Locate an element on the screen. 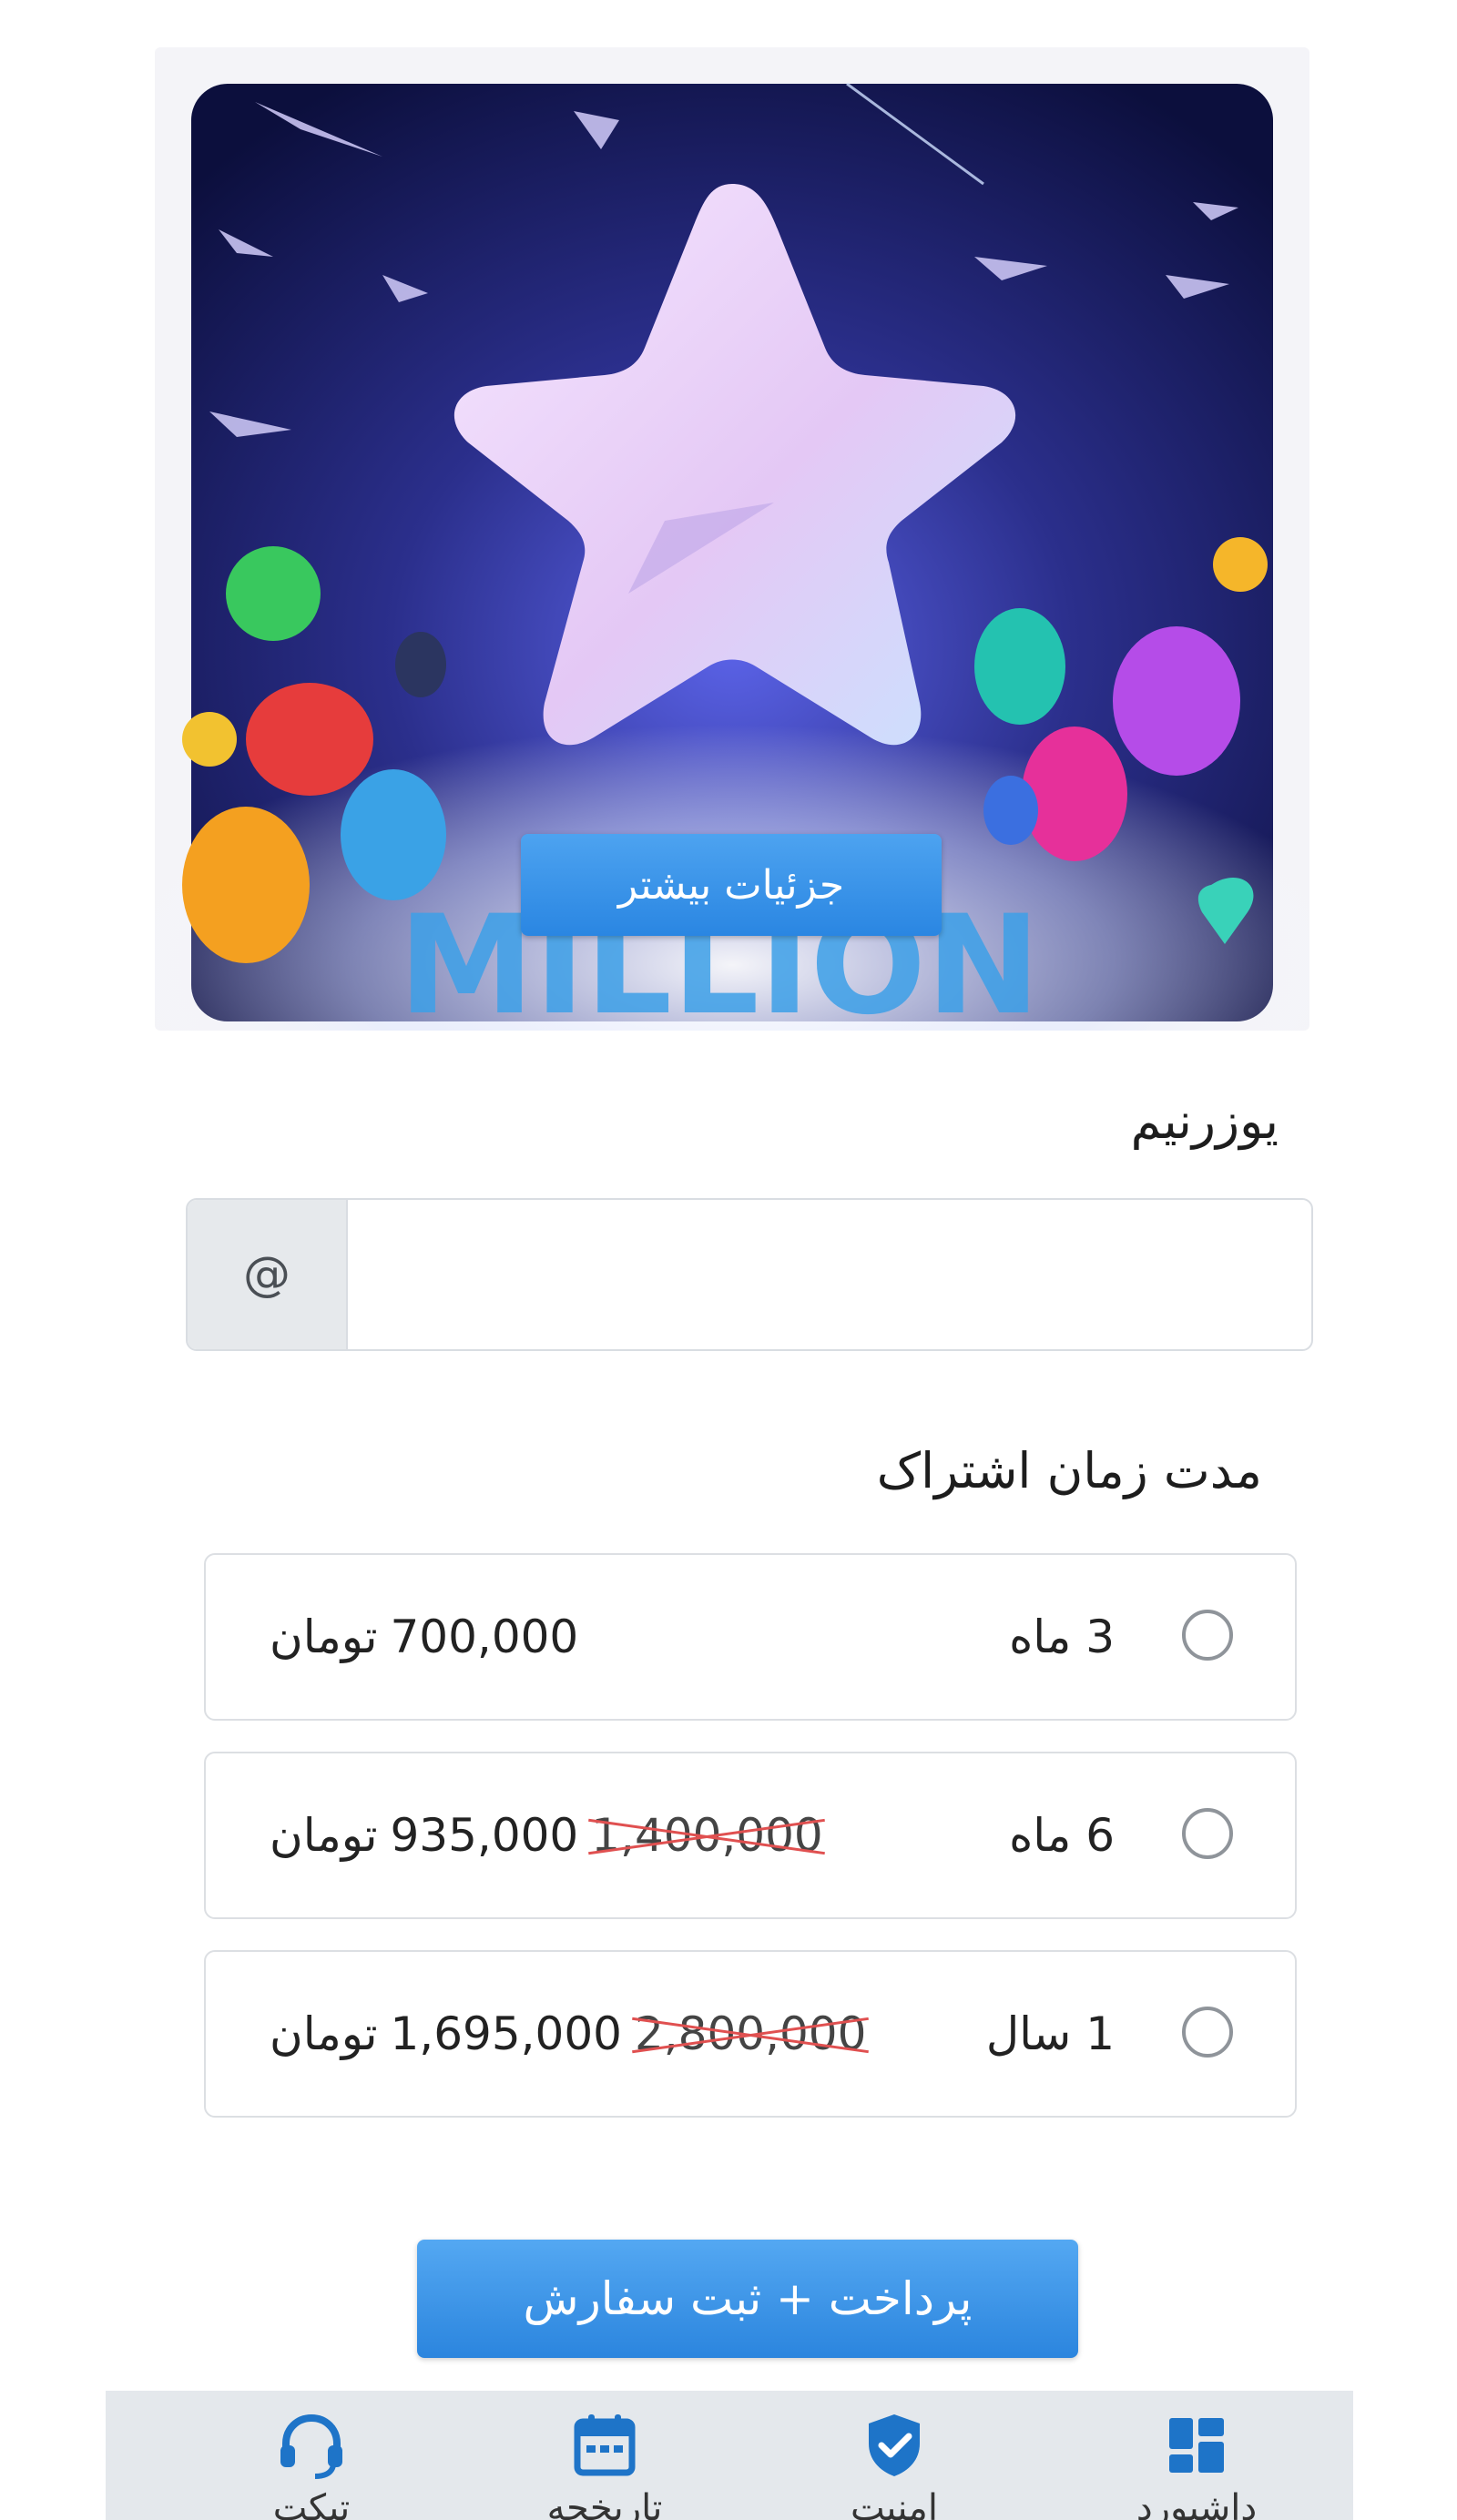  plan-price: 700,000 تومان is located at coordinates (430, 1637).